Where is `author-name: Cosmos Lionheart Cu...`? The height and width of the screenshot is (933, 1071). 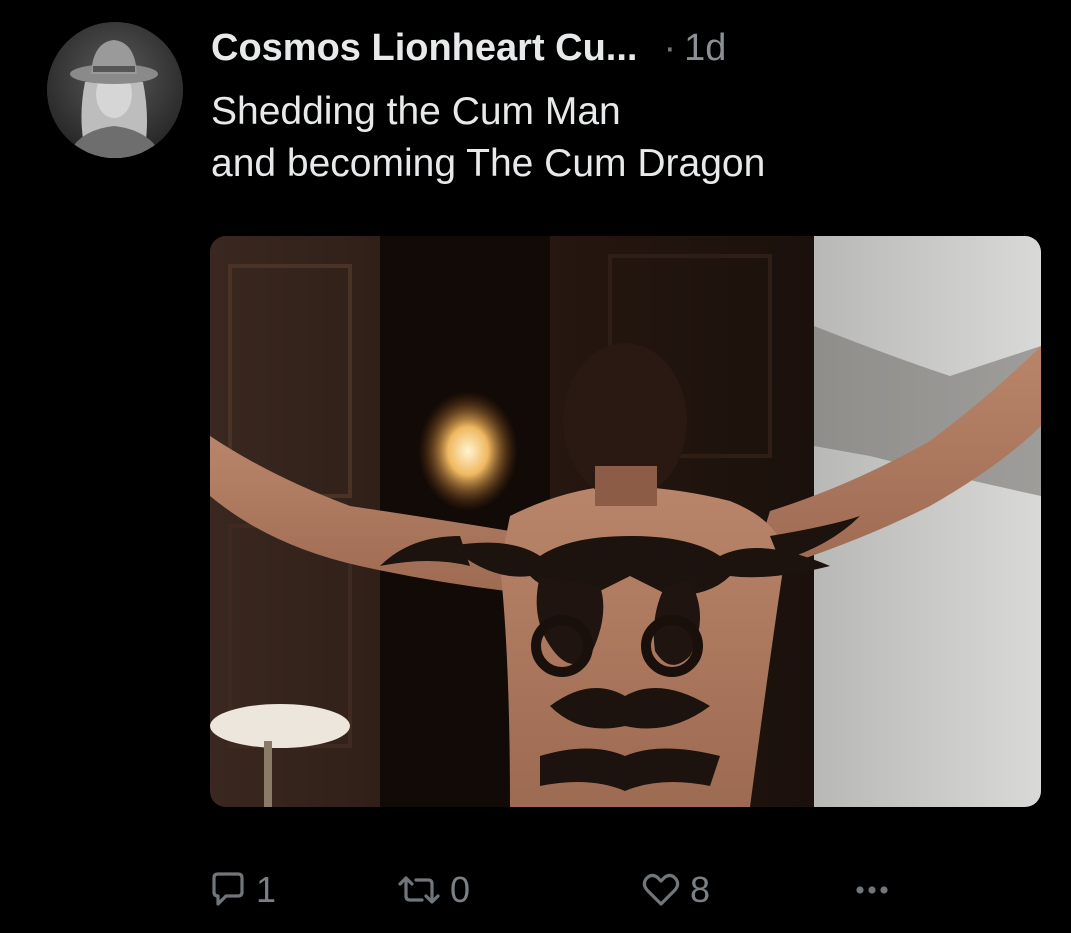 author-name: Cosmos Lionheart Cu... is located at coordinates (424, 48).